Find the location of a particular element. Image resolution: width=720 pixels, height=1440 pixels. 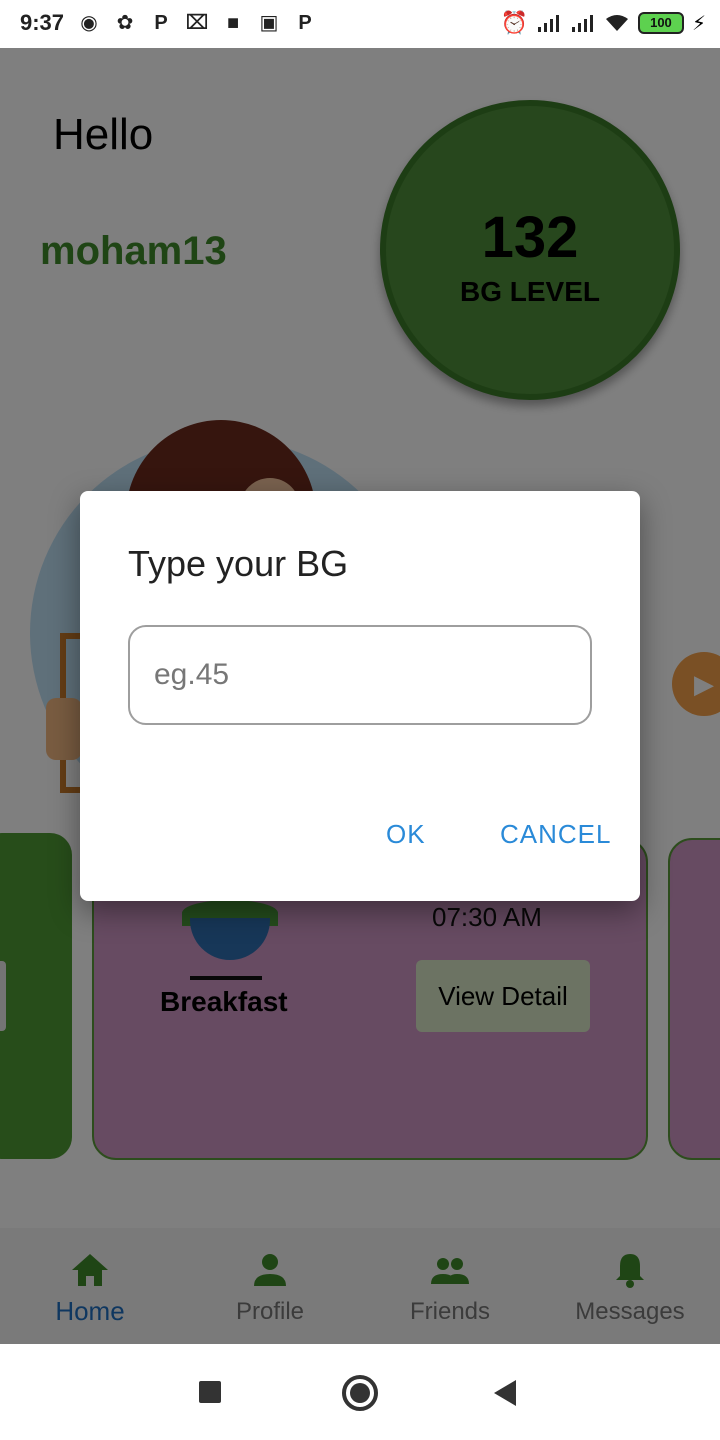

status-icons-left: ◉ ✿ P ⌧ ■ ▣ P is located at coordinates (197, 23).